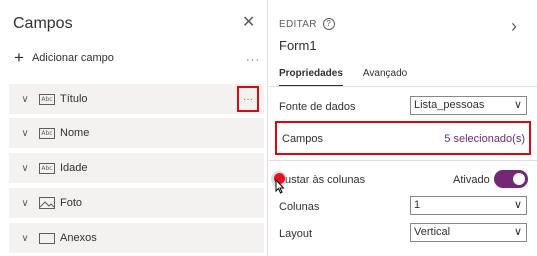 The image size is (537, 256). What do you see at coordinates (468, 232) in the screenshot?
I see `layout-dropdown: Vertical ∨` at bounding box center [468, 232].